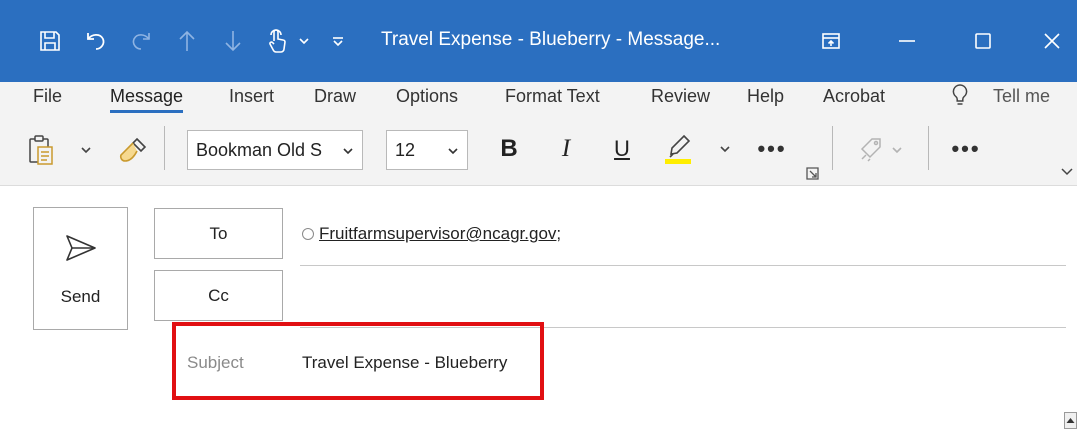 The height and width of the screenshot is (429, 1077). I want to click on redo-icon, so click(141, 41).